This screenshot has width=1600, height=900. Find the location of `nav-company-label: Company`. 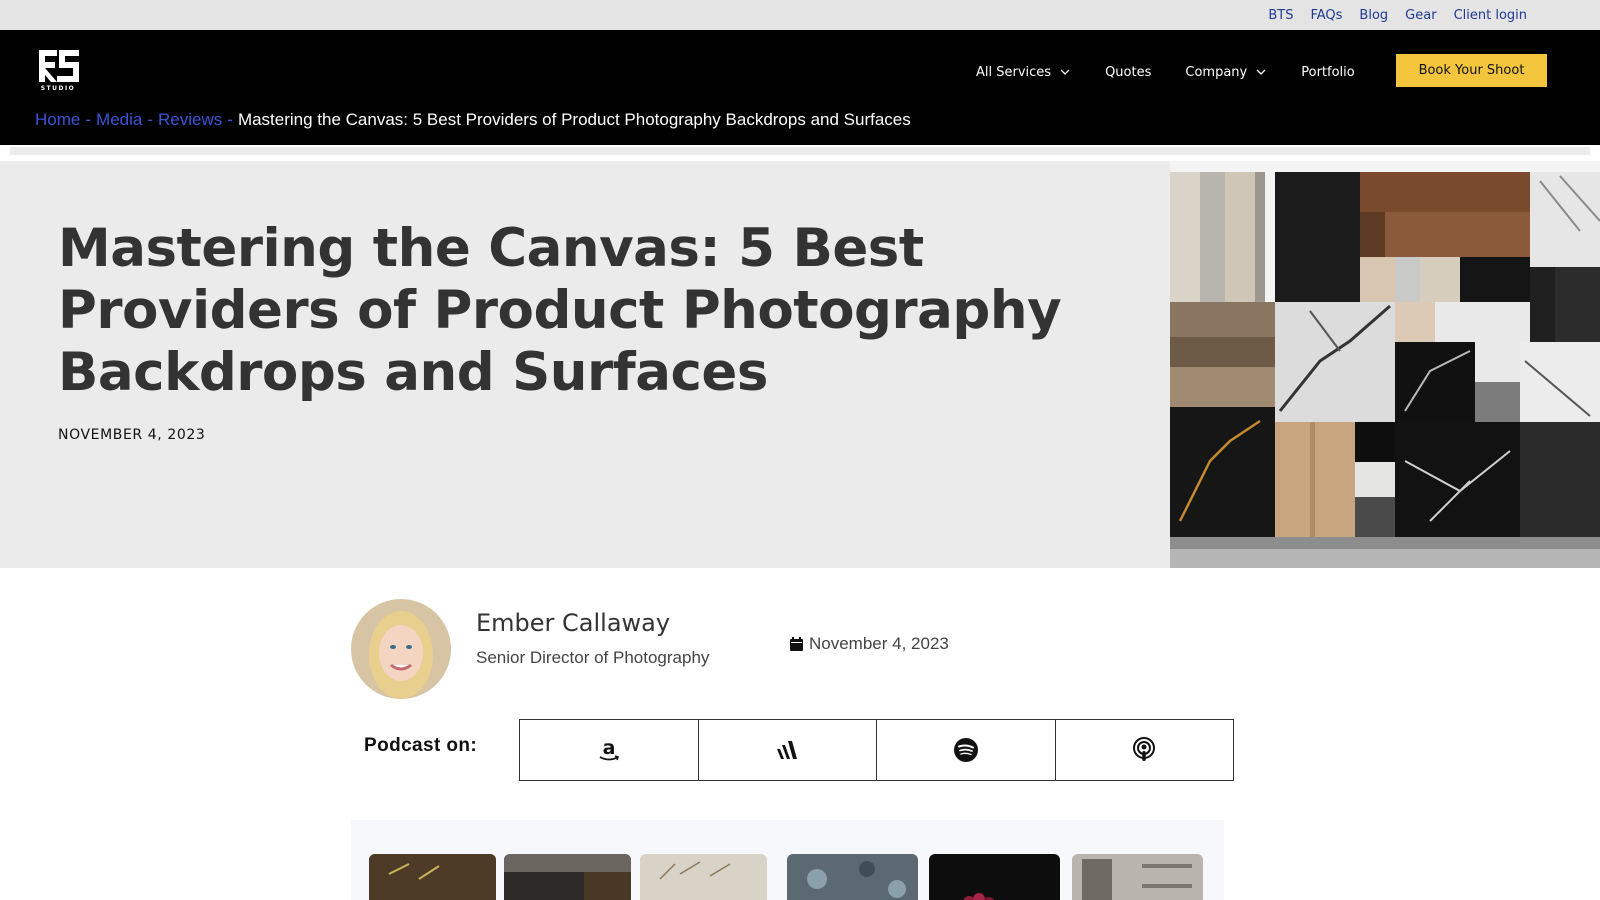

nav-company-label: Company is located at coordinates (1216, 72).